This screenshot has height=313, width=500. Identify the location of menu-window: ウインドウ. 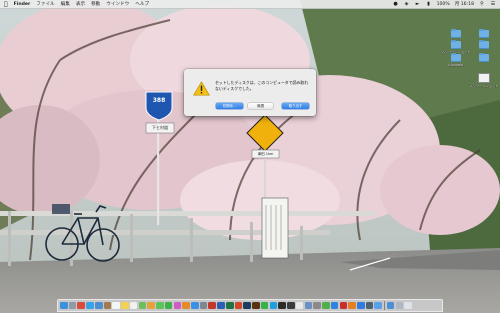
(117, 4).